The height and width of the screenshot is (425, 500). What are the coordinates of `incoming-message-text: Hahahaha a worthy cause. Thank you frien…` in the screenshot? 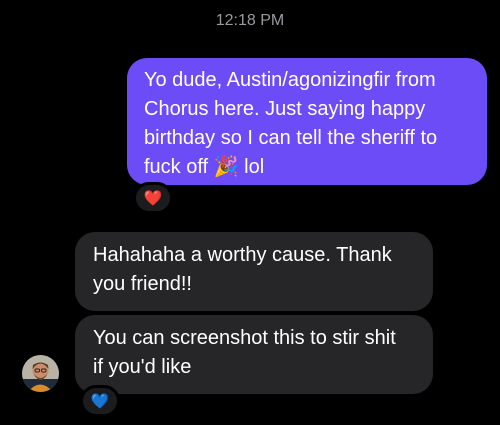 It's located at (242, 269).